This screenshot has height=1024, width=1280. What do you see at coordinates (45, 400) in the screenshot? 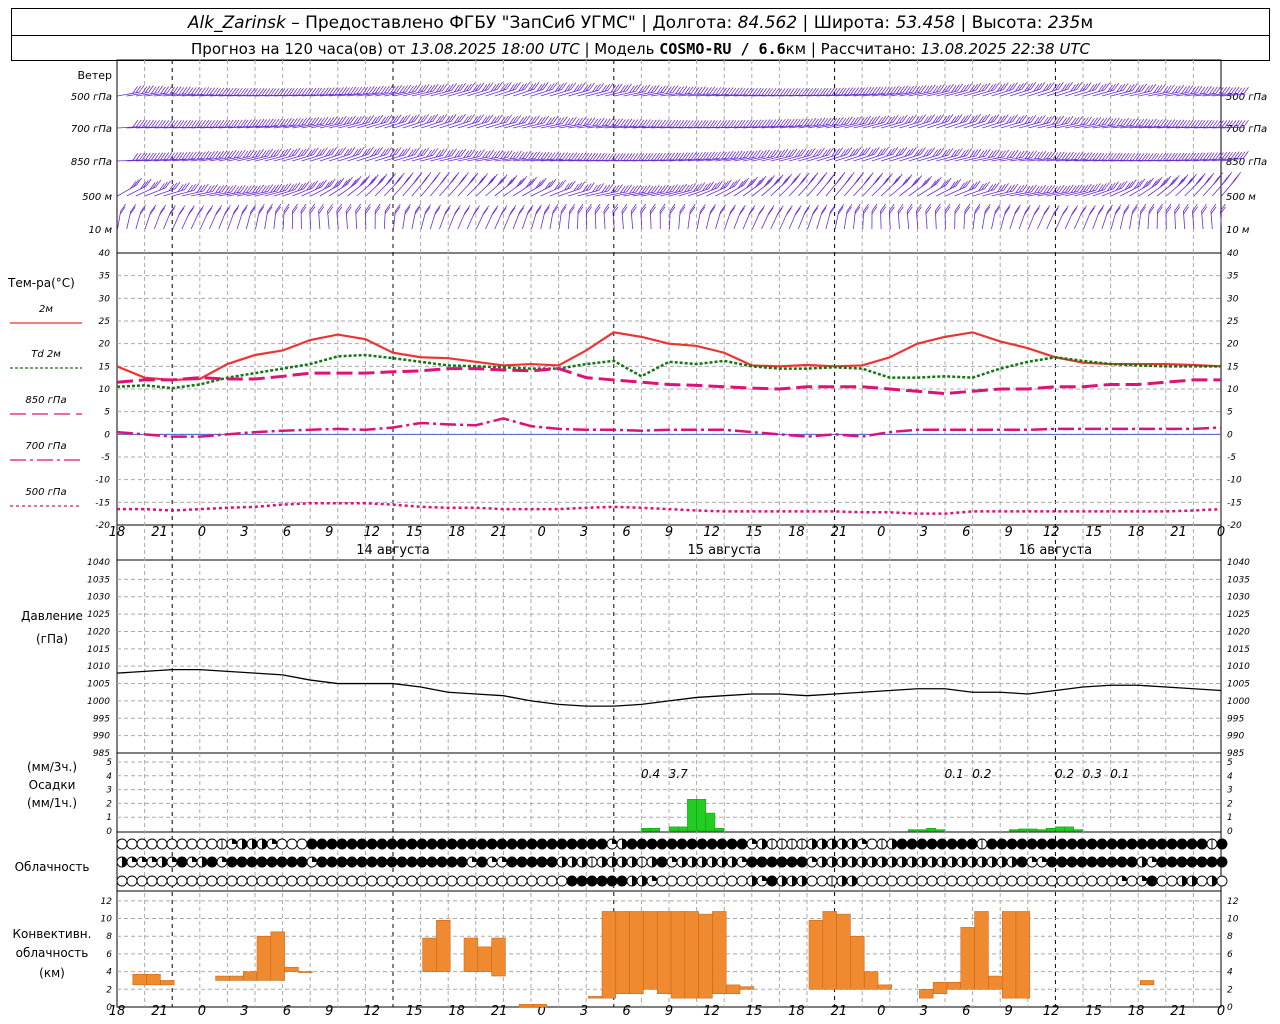
I see `temp-legend-label: 850 гПа` at bounding box center [45, 400].